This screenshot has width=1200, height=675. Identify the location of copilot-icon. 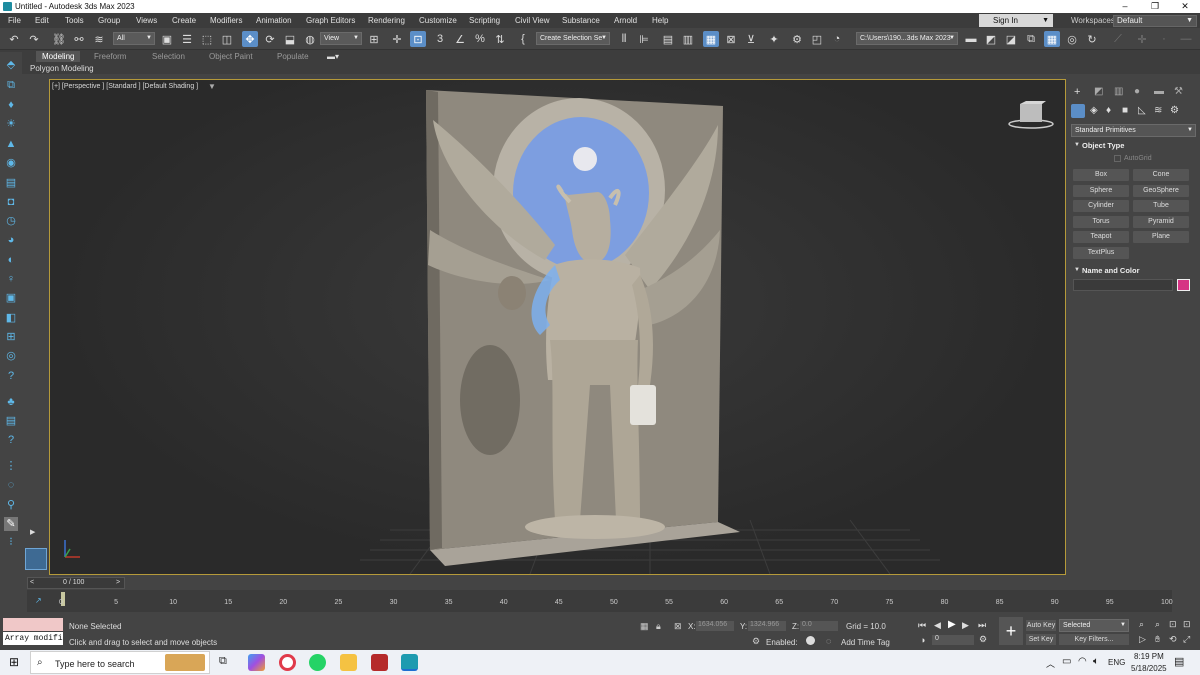
(256, 662).